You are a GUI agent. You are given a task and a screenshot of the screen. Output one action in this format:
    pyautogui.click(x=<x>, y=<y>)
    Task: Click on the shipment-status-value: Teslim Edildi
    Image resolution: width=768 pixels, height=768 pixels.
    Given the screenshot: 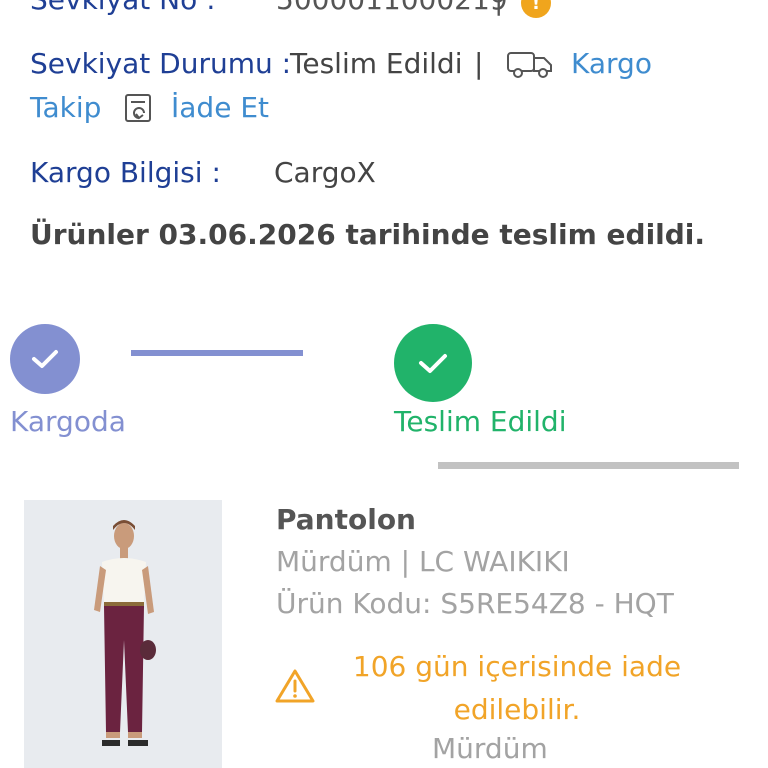 What is the action you would take?
    pyautogui.click(x=376, y=63)
    